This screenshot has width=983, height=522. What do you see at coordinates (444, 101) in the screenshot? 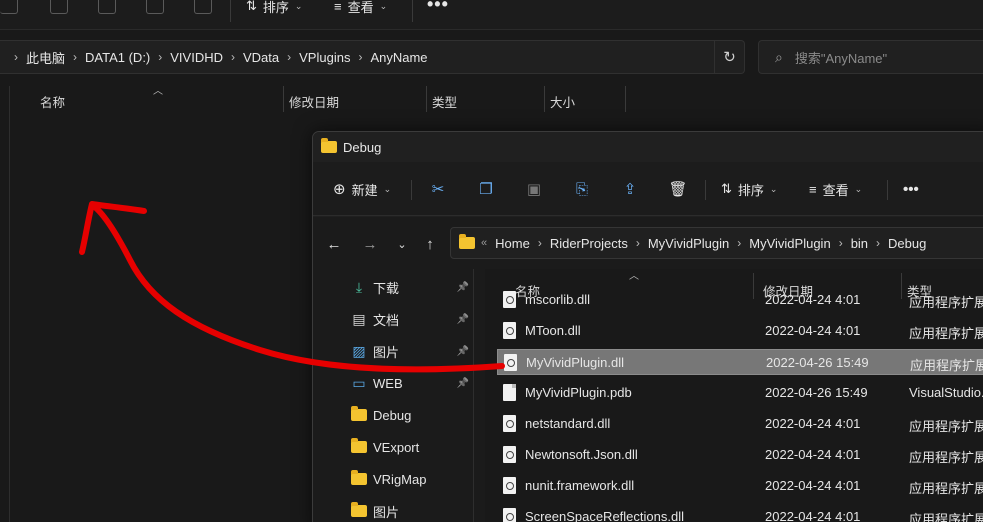
I see `column-type: 类型` at bounding box center [444, 101].